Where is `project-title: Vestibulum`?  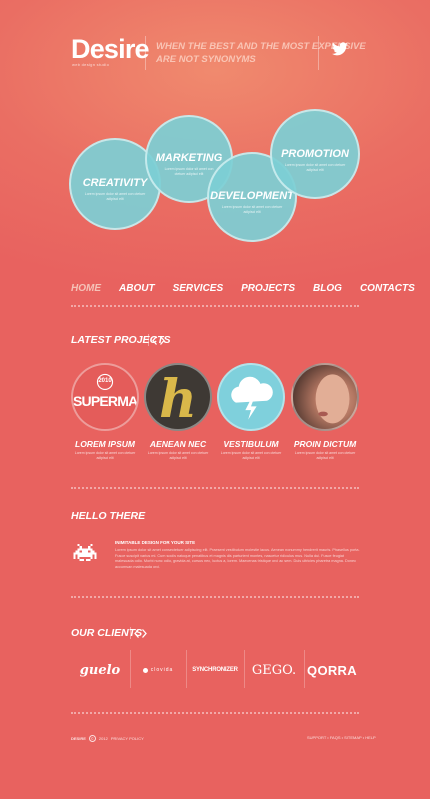 project-title: Vestibulum is located at coordinates (251, 444).